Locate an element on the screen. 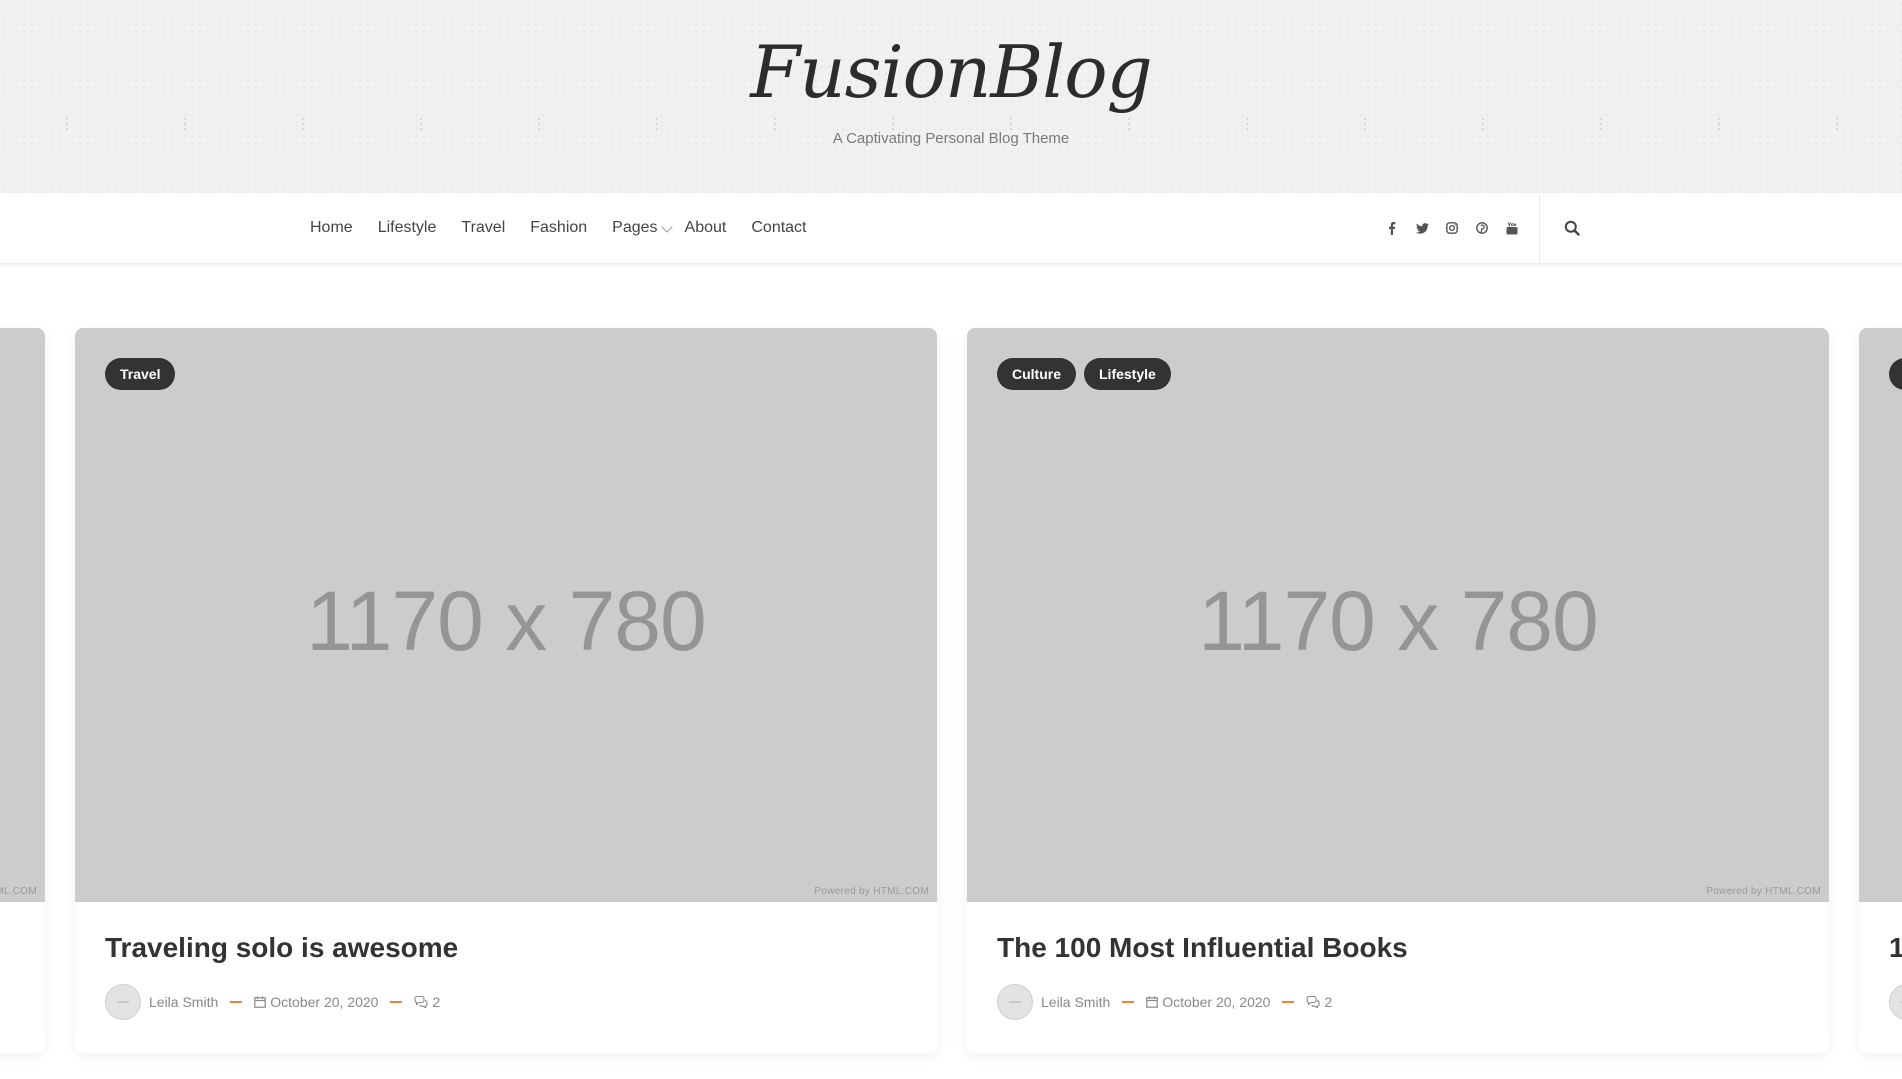  post-card-partial-right: 1 is located at coordinates (1880, 690).